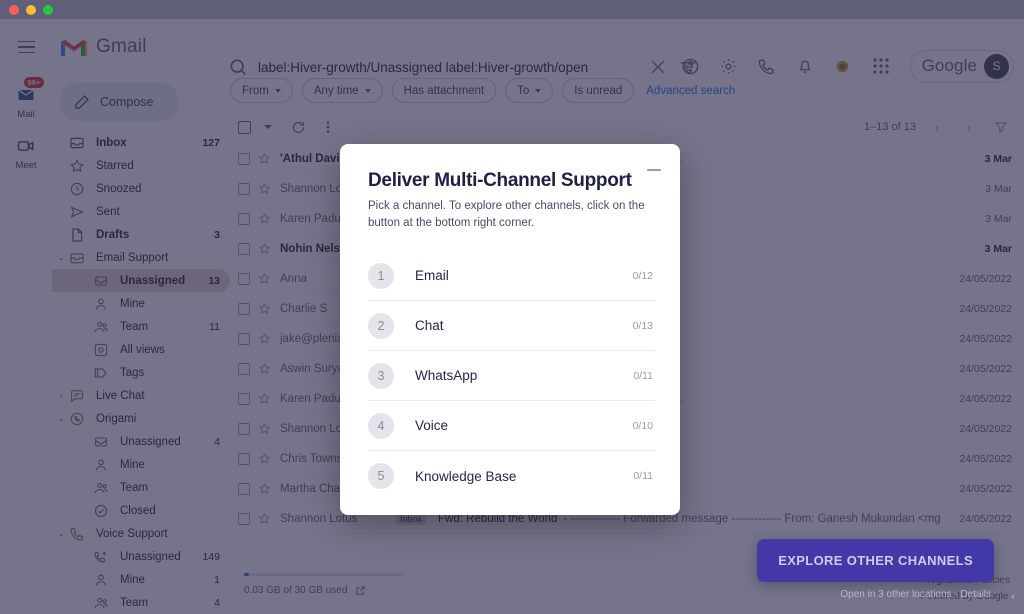 The image size is (1024, 614). Describe the element at coordinates (141, 533) in the screenshot. I see `sidebar-item-voice-support: ⌄ Voice Support` at that location.